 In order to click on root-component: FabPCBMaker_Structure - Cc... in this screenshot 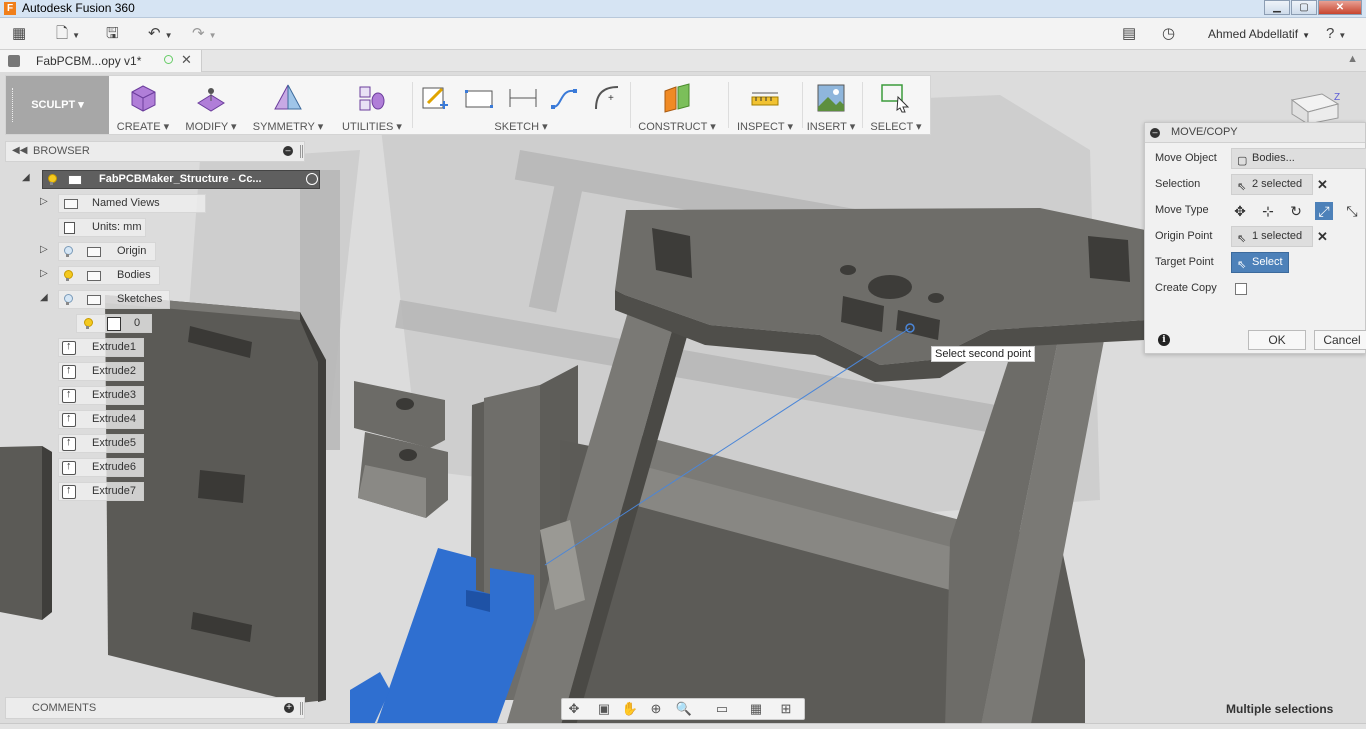, I will do `click(181, 179)`.